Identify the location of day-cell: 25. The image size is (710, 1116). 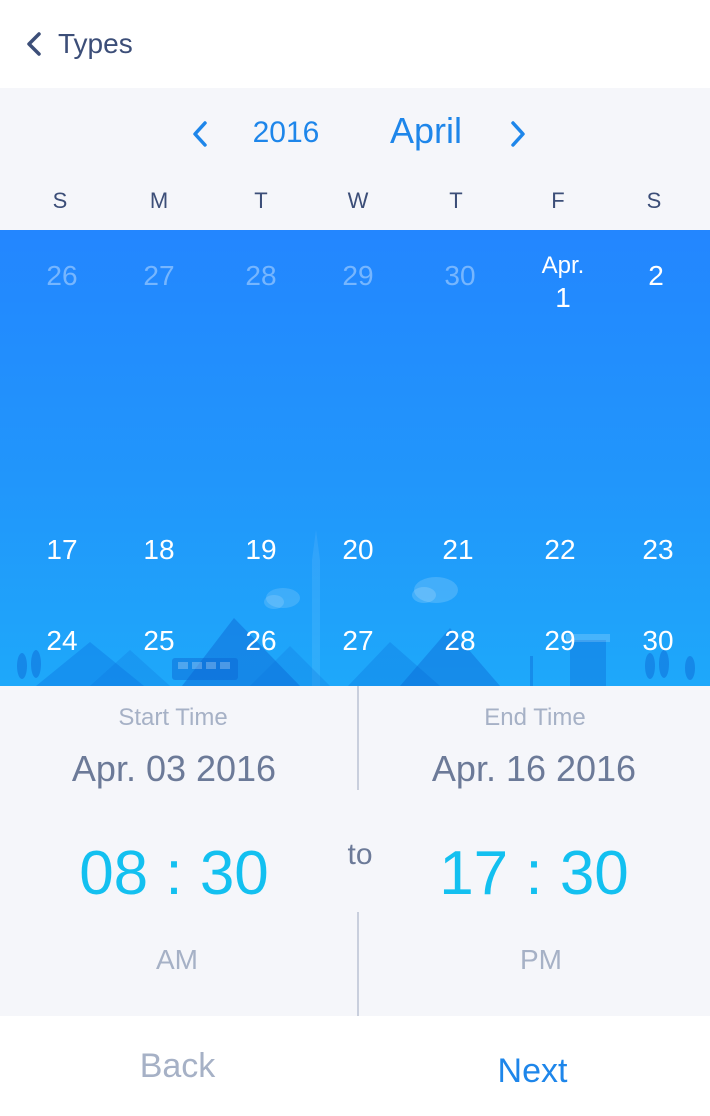
(159, 641).